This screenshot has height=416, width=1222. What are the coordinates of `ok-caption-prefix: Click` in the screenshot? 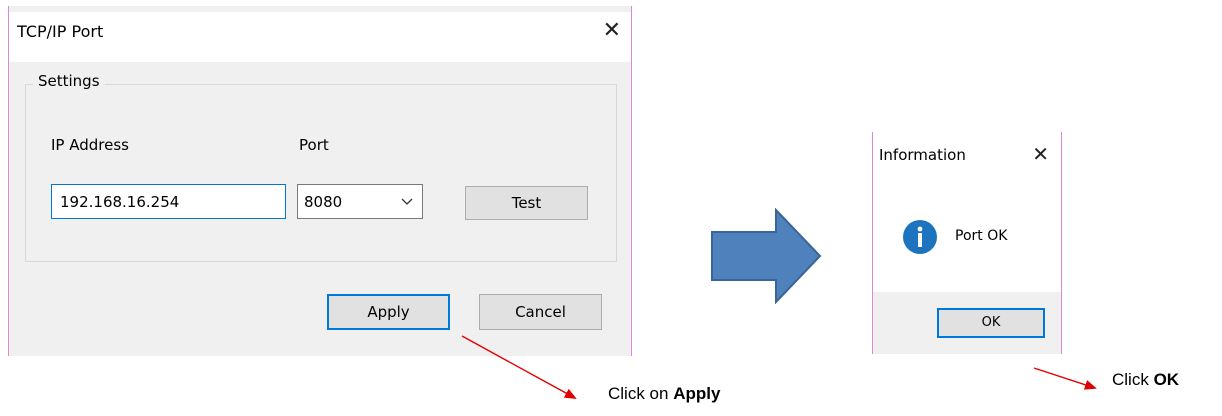 It's located at (1133, 379).